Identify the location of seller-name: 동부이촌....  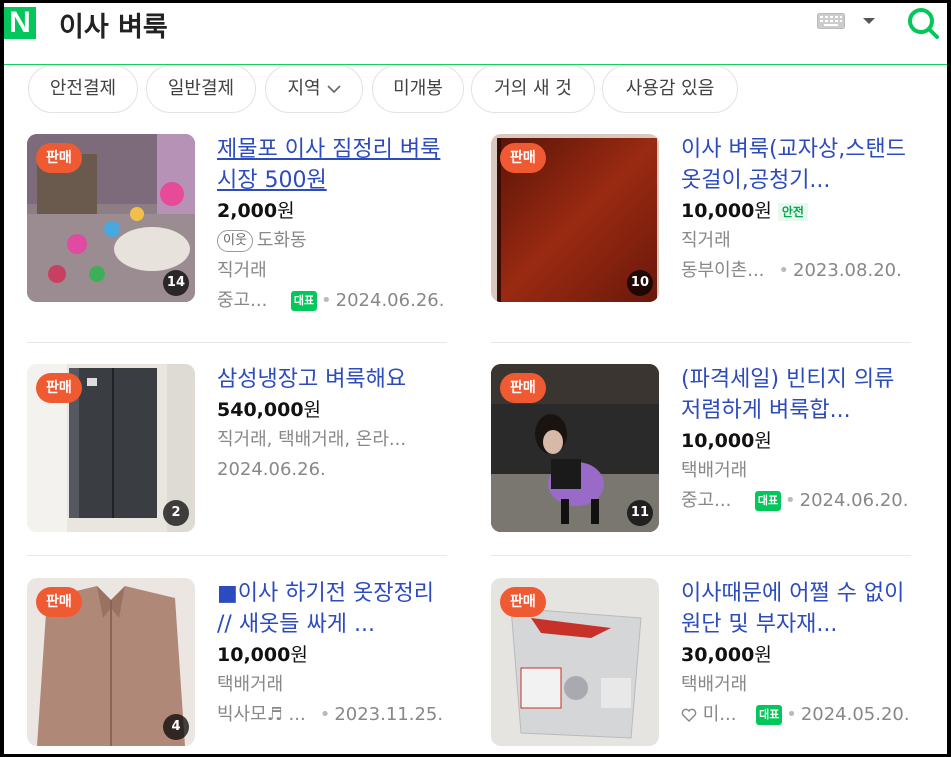
(722, 270).